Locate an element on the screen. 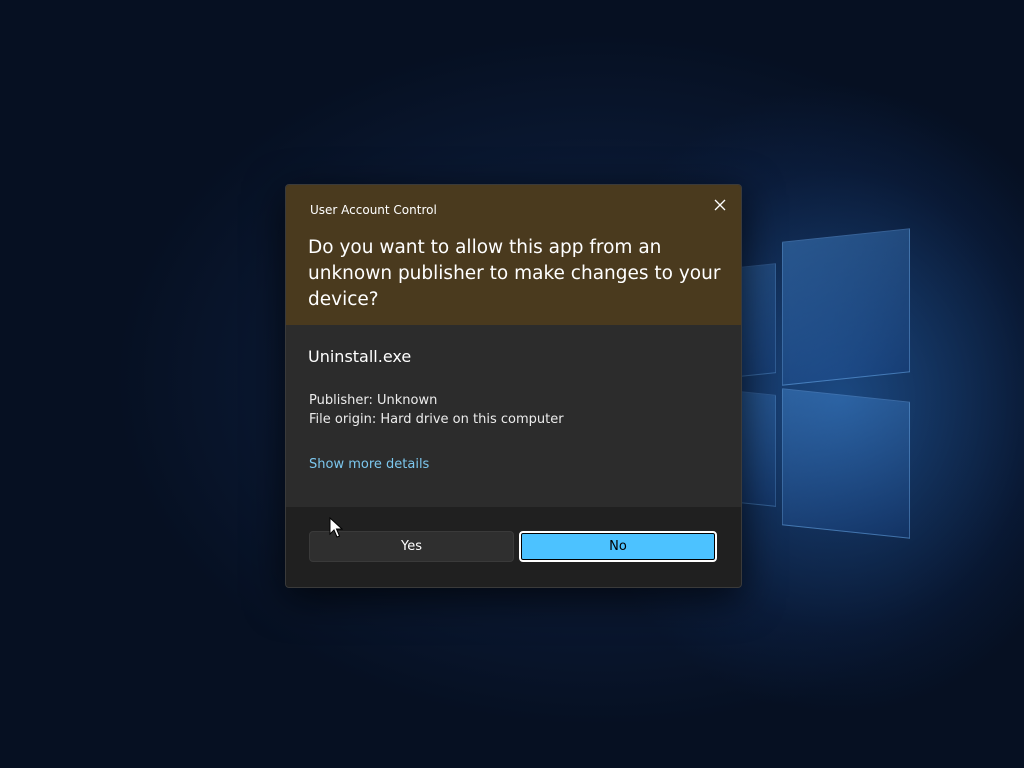 The width and height of the screenshot is (1024, 768). close-icon is located at coordinates (720, 205).